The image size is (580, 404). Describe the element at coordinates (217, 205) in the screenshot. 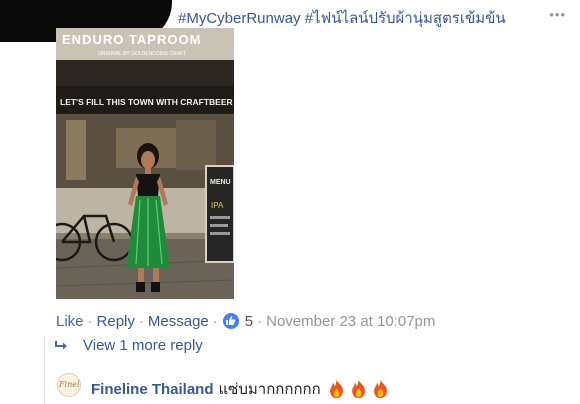

I see `menu-board-ipa: IPA` at that location.